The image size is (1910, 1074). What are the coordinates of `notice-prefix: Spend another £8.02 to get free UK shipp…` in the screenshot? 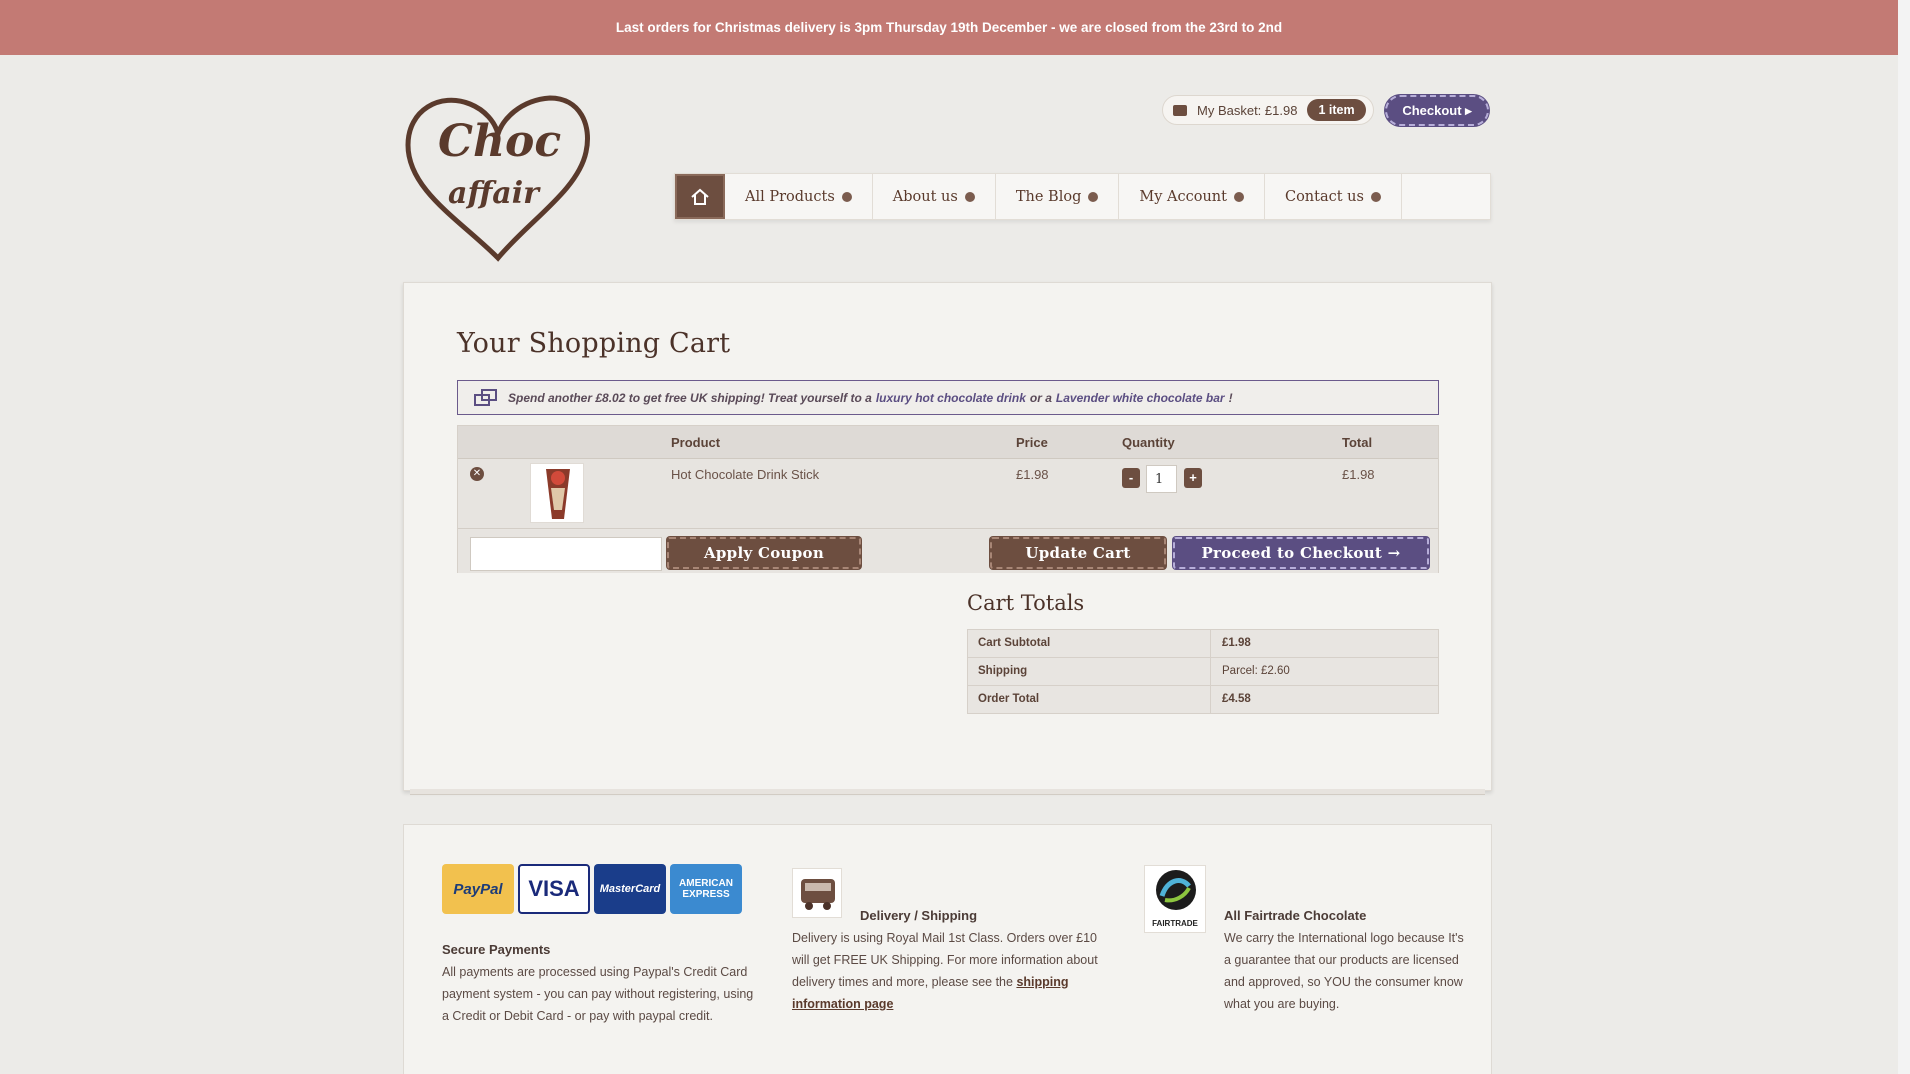 It's located at (690, 397).